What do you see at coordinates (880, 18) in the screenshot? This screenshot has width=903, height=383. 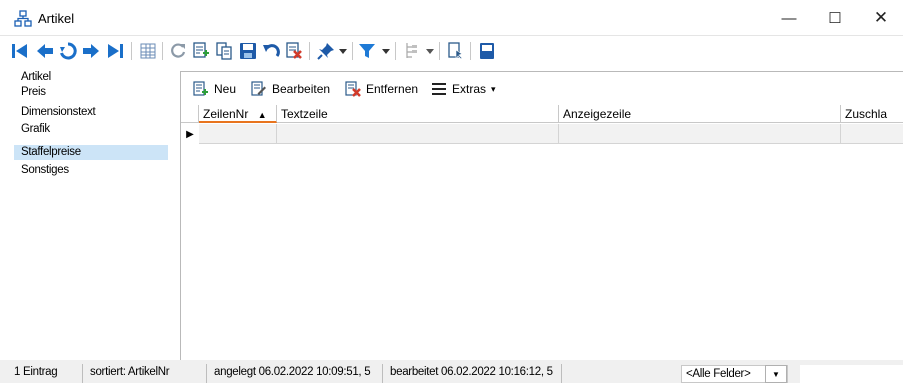 I see `close-button: ✕` at bounding box center [880, 18].